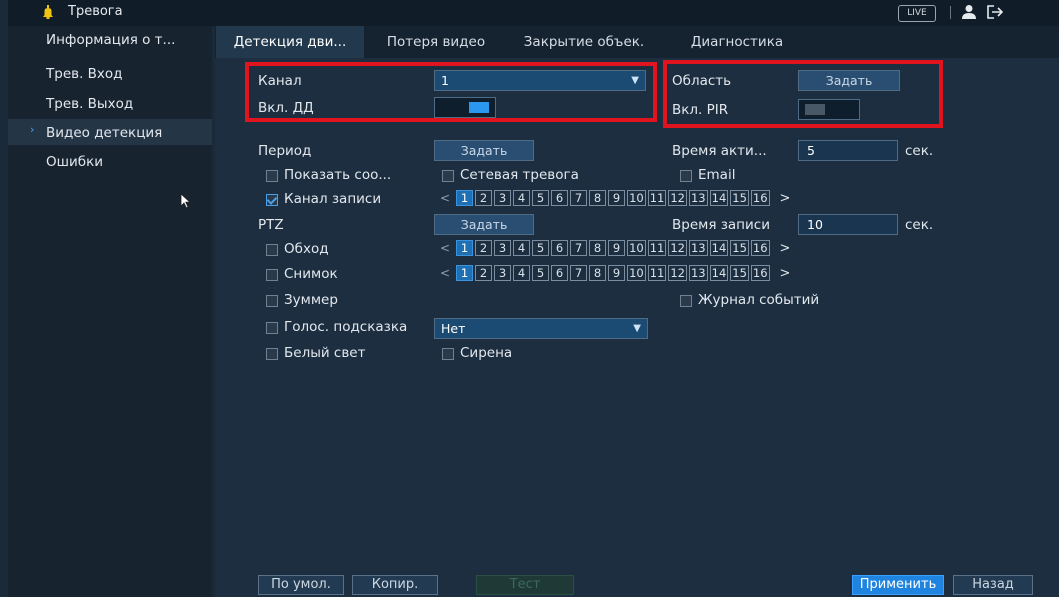  What do you see at coordinates (272, 176) in the screenshot?
I see `show-message-checkbox` at bounding box center [272, 176].